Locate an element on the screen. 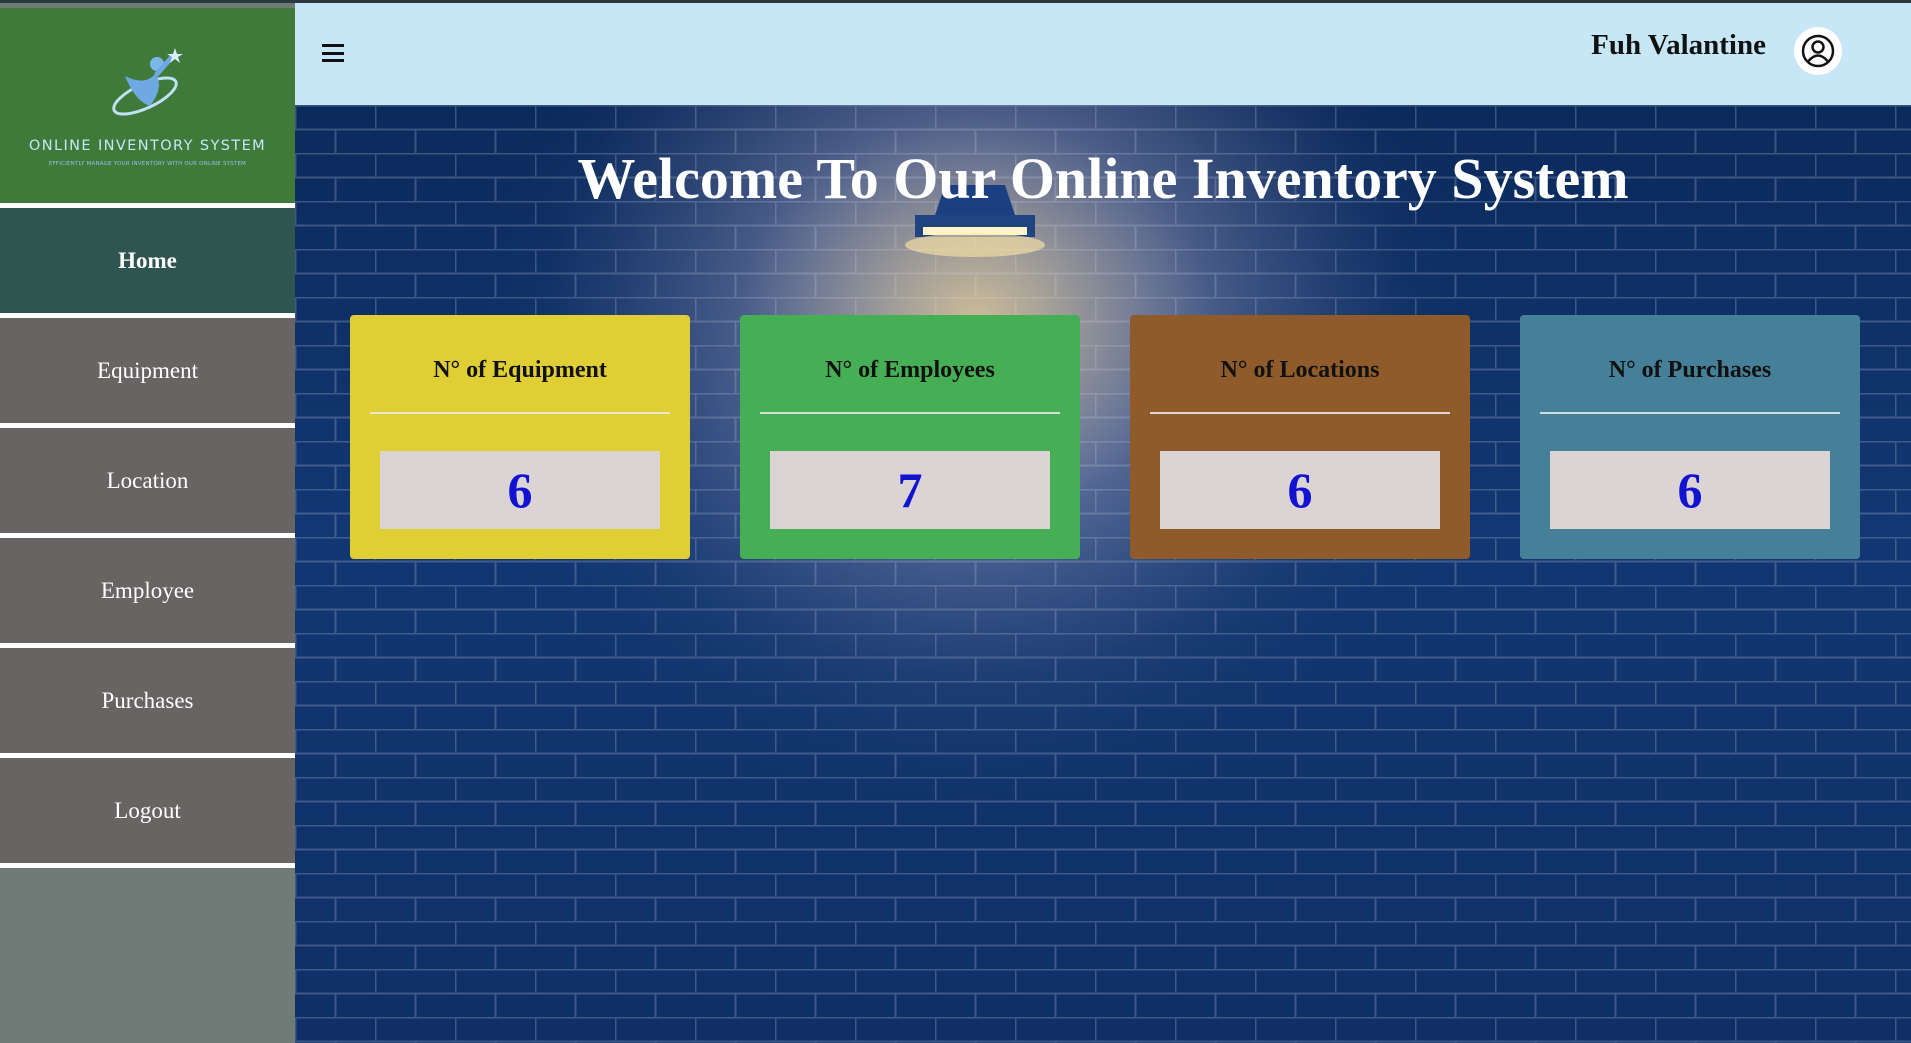 This screenshot has height=1043, width=1911. top-header: Fuh Valantine is located at coordinates (1103, 54).